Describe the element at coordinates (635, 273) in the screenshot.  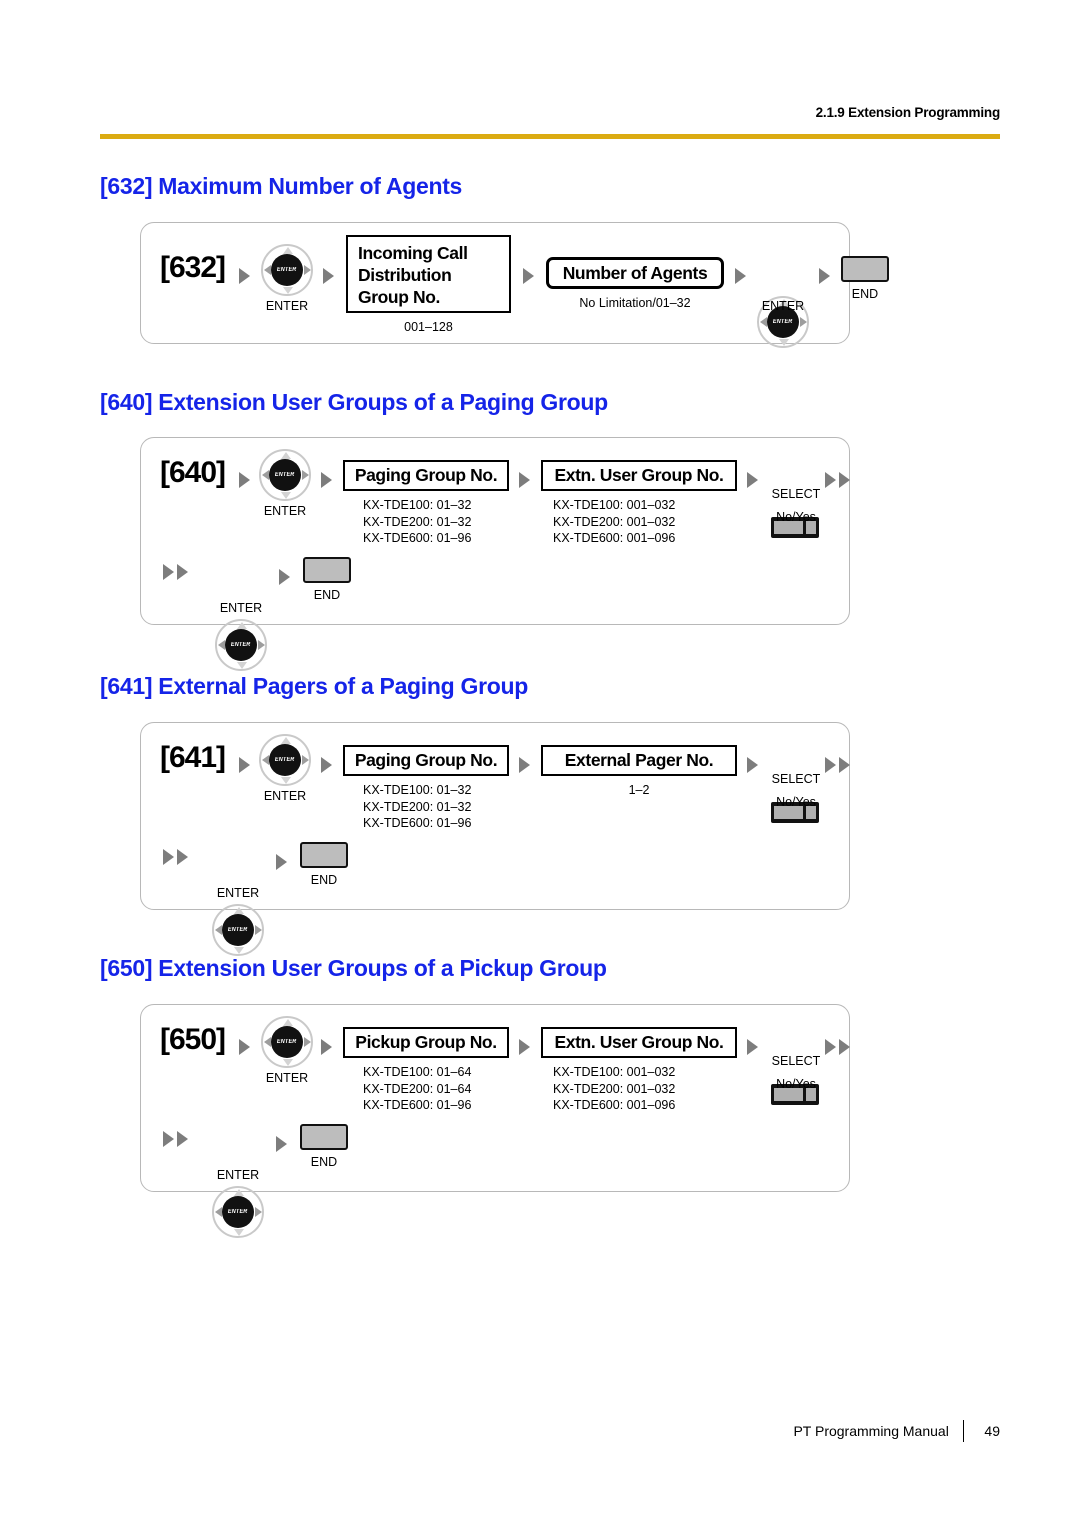
I see `parameter-box-number-of-agents: Number of Agents` at that location.